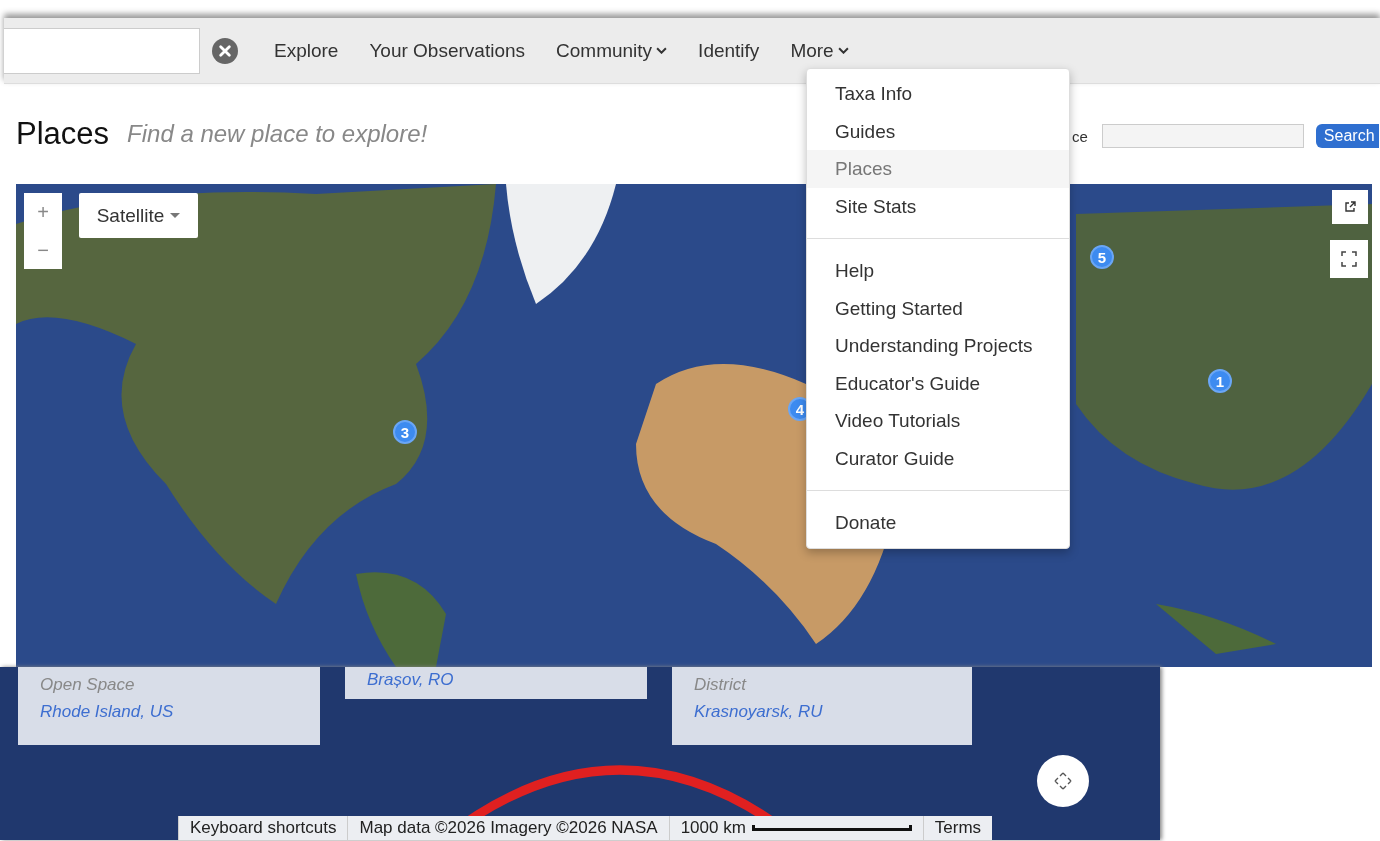 Image resolution: width=1380 pixels, height=841 pixels. I want to click on place-link: Brașov, RO, so click(496, 680).